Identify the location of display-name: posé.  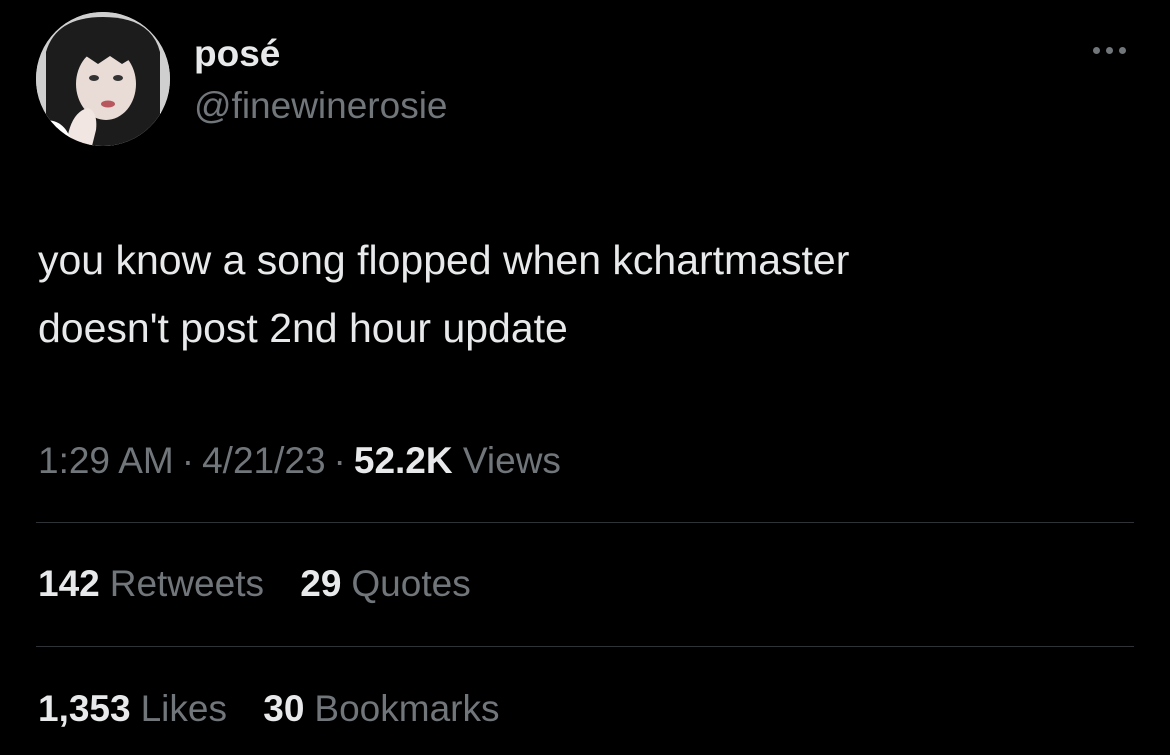
(237, 54).